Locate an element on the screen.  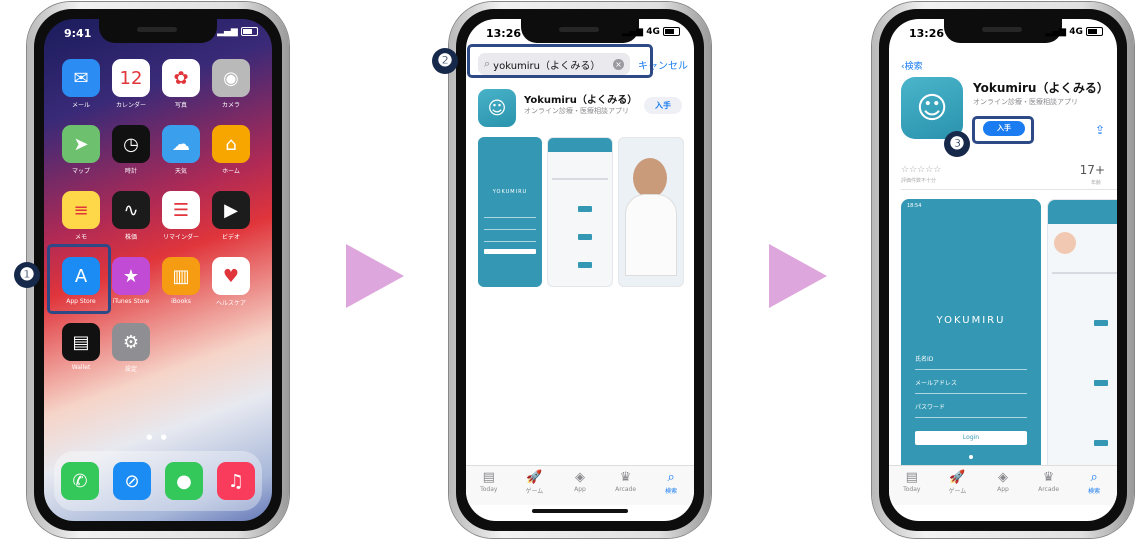
app-label: iTunes Store is located at coordinates (131, 301).